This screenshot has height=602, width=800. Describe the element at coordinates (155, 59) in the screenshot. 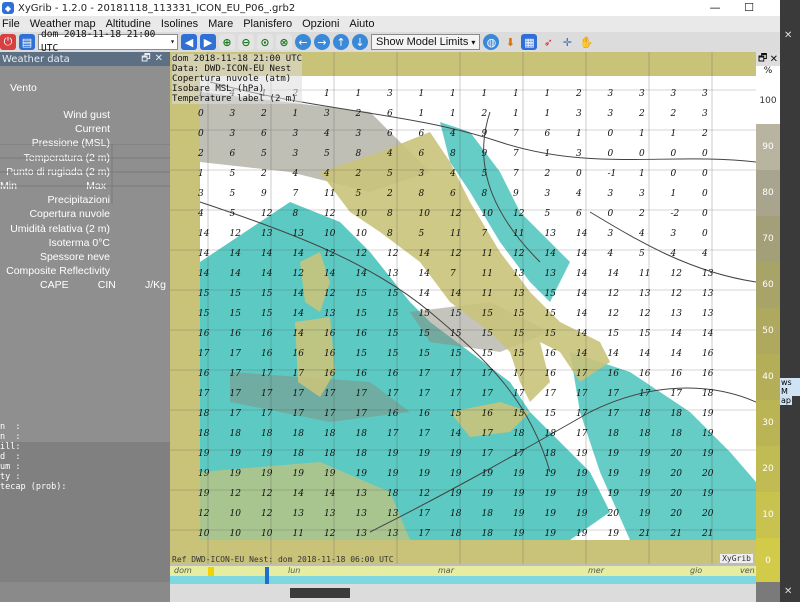

I see `panel-float-close-icons: 🗗✕` at that location.